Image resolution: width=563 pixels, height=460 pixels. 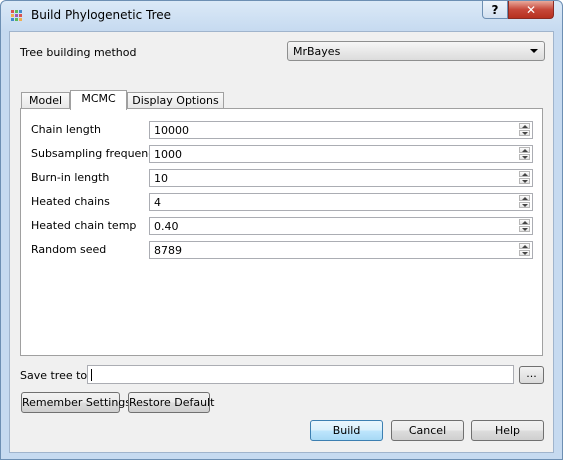 What do you see at coordinates (341, 226) in the screenshot?
I see `heated-chain-temp-spinbox: 0.40` at bounding box center [341, 226].